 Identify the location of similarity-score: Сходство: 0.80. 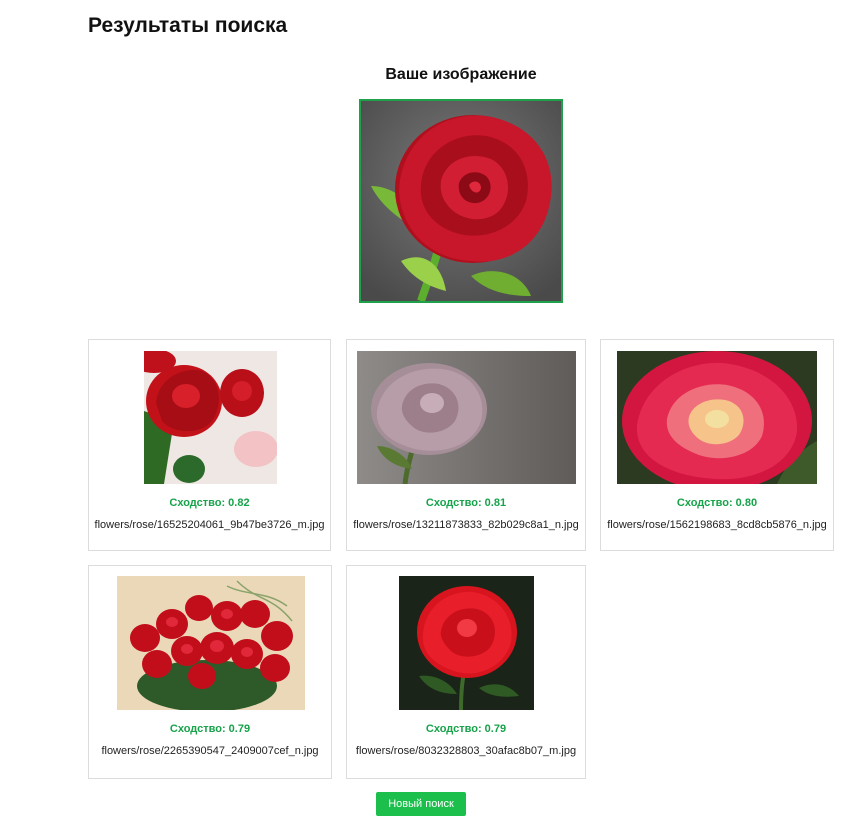
(717, 503).